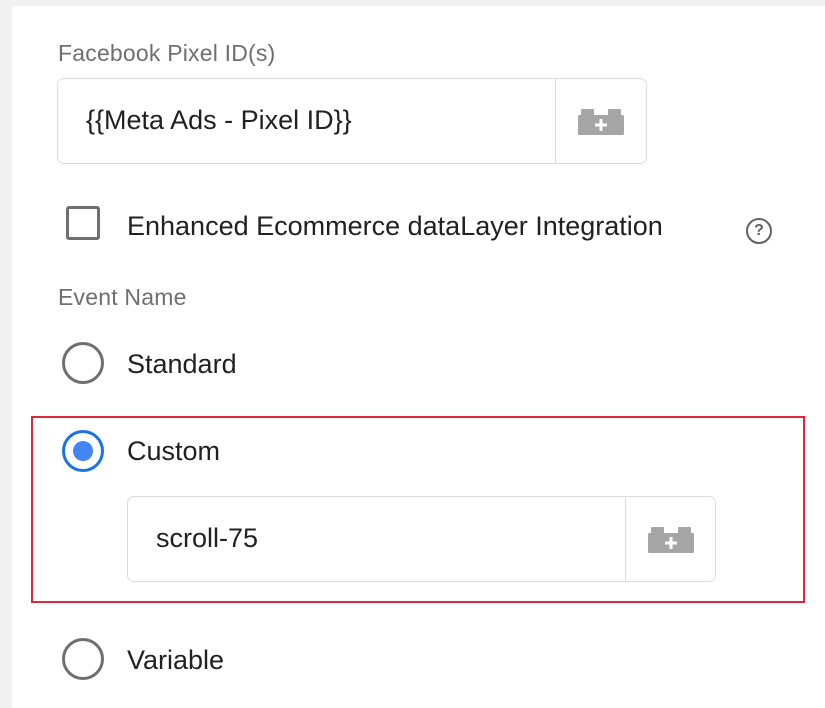 The image size is (825, 708). I want to click on radio-custom-label: Custom, so click(174, 451).